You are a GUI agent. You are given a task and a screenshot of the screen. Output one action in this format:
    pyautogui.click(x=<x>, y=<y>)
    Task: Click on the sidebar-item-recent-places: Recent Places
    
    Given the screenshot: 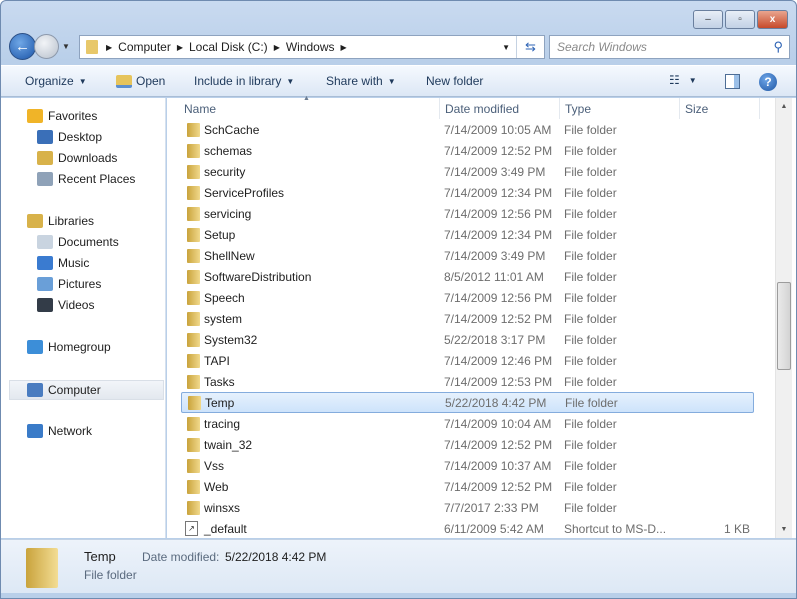 What is the action you would take?
    pyautogui.click(x=86, y=179)
    